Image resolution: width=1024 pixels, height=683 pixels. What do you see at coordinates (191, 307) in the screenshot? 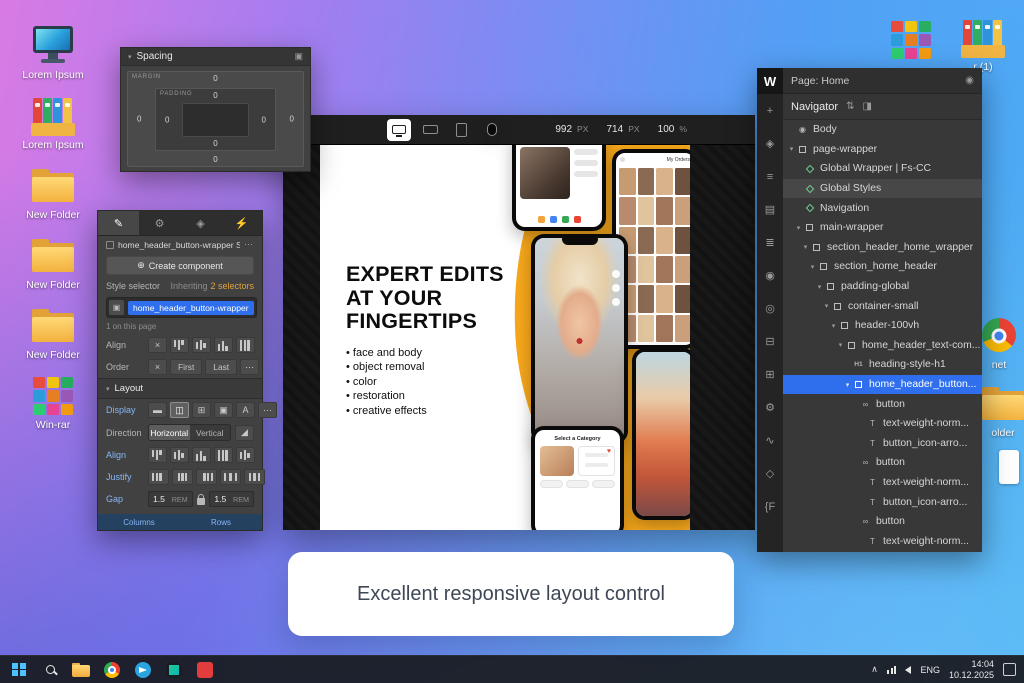
I see `class-pill: home_header_button-wrapper` at bounding box center [191, 307].